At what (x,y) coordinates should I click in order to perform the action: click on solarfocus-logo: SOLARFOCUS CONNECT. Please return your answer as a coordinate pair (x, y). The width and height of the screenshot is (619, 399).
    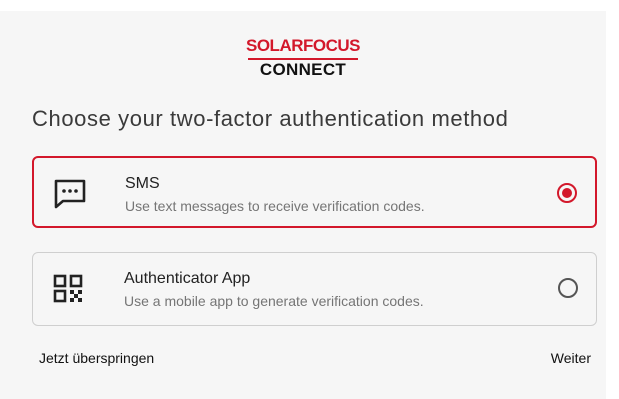
    Looking at the image, I should click on (303, 58).